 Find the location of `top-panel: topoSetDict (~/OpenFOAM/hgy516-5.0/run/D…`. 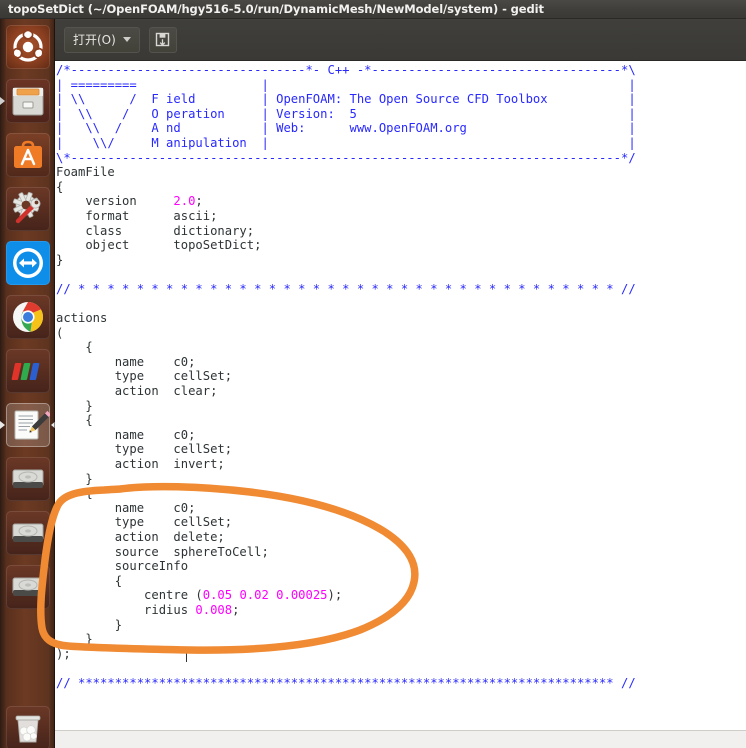

top-panel: topoSetDict (~/OpenFOAM/hgy516-5.0/run/D… is located at coordinates (373, 9).